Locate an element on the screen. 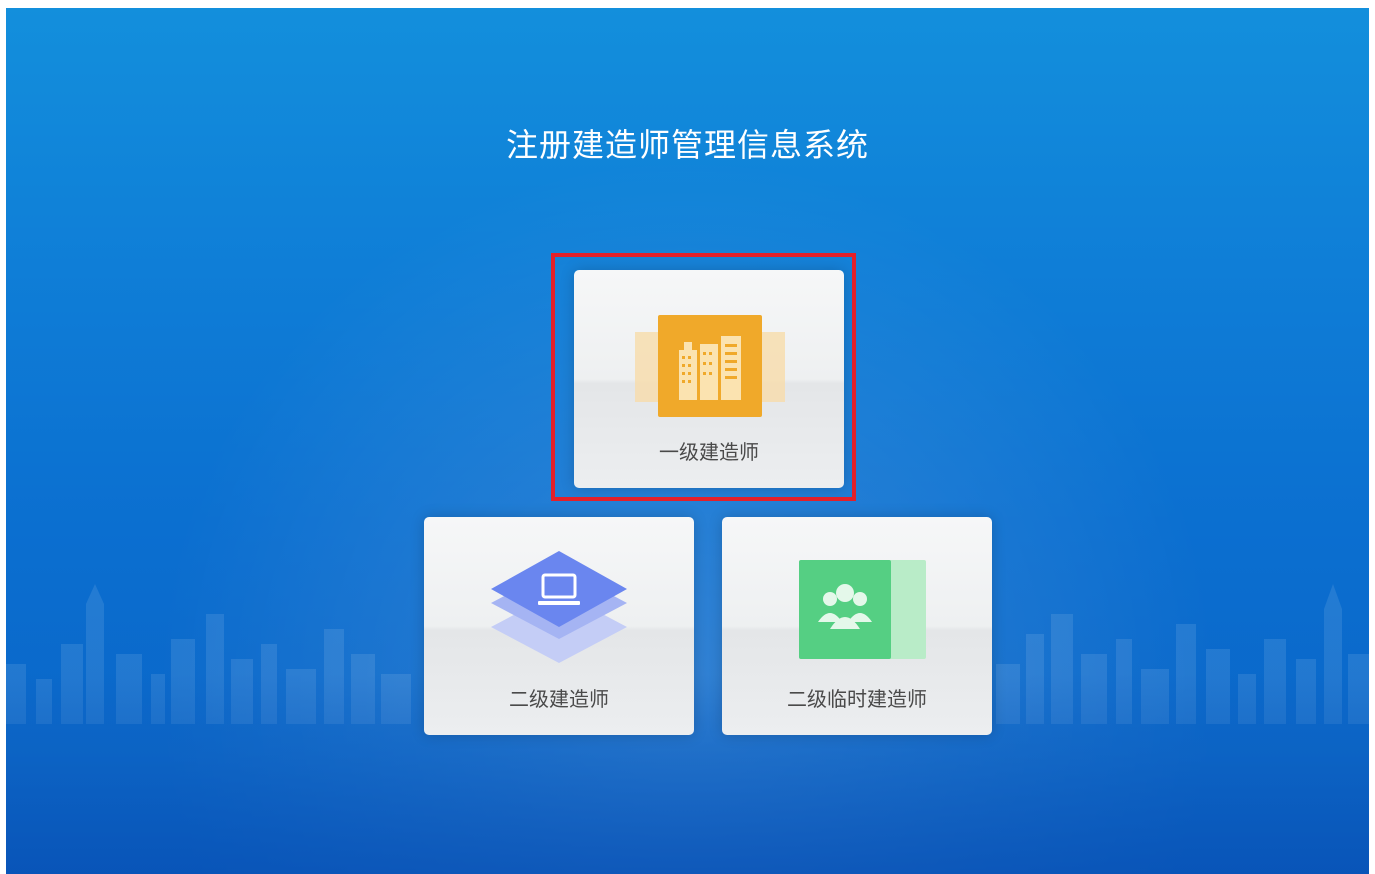  card-second-class-constructor: 二级建造师 is located at coordinates (559, 626).